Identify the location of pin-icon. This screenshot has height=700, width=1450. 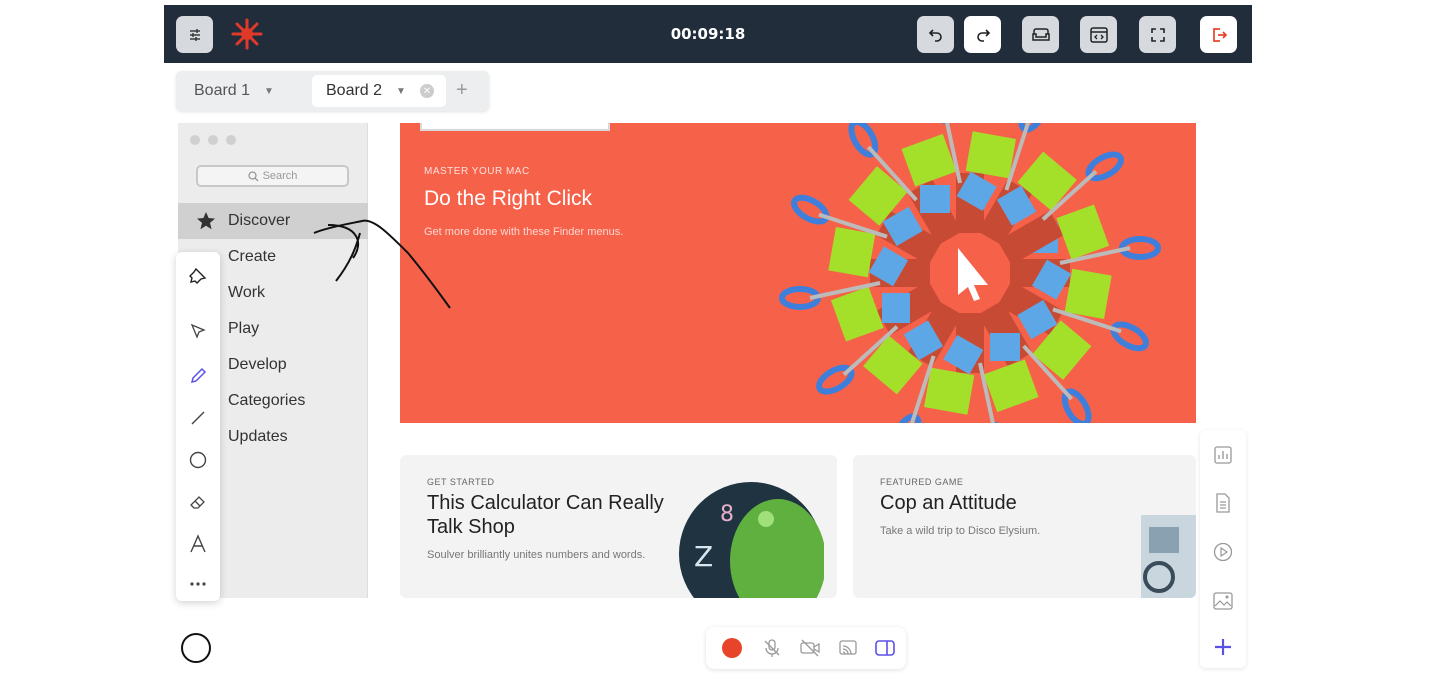
(198, 275).